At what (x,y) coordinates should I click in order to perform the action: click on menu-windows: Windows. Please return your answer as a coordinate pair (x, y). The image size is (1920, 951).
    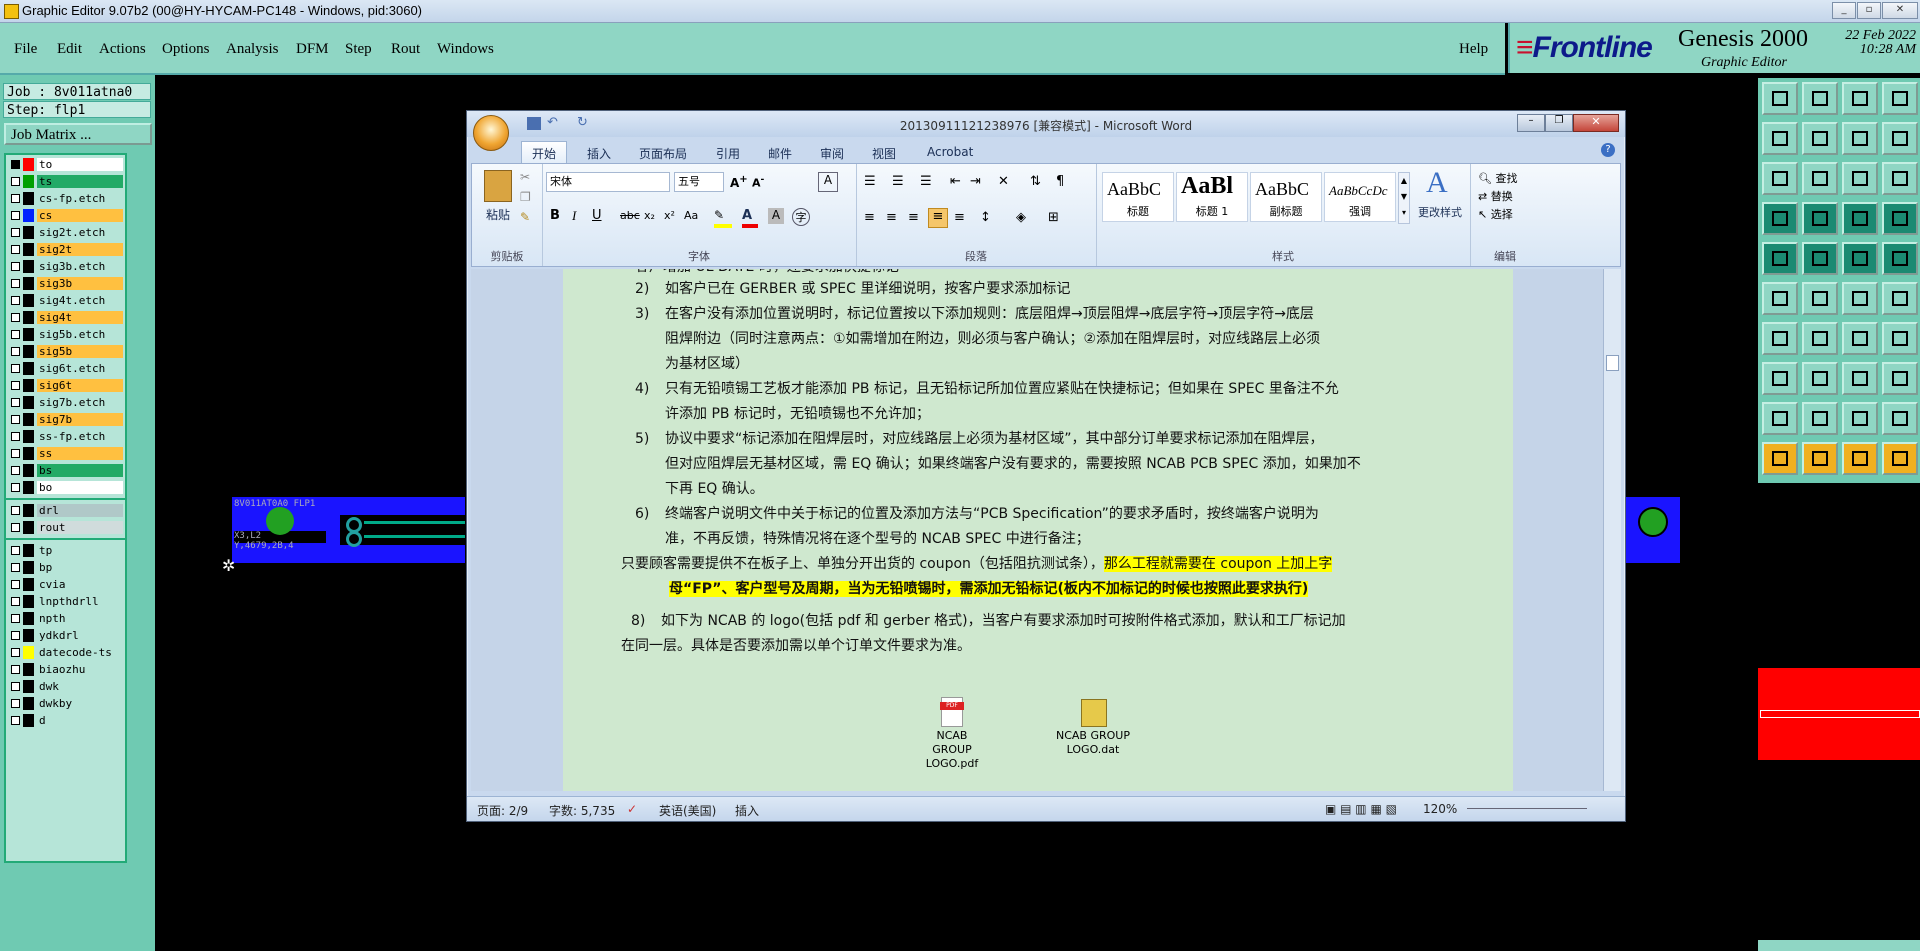
    Looking at the image, I should click on (465, 49).